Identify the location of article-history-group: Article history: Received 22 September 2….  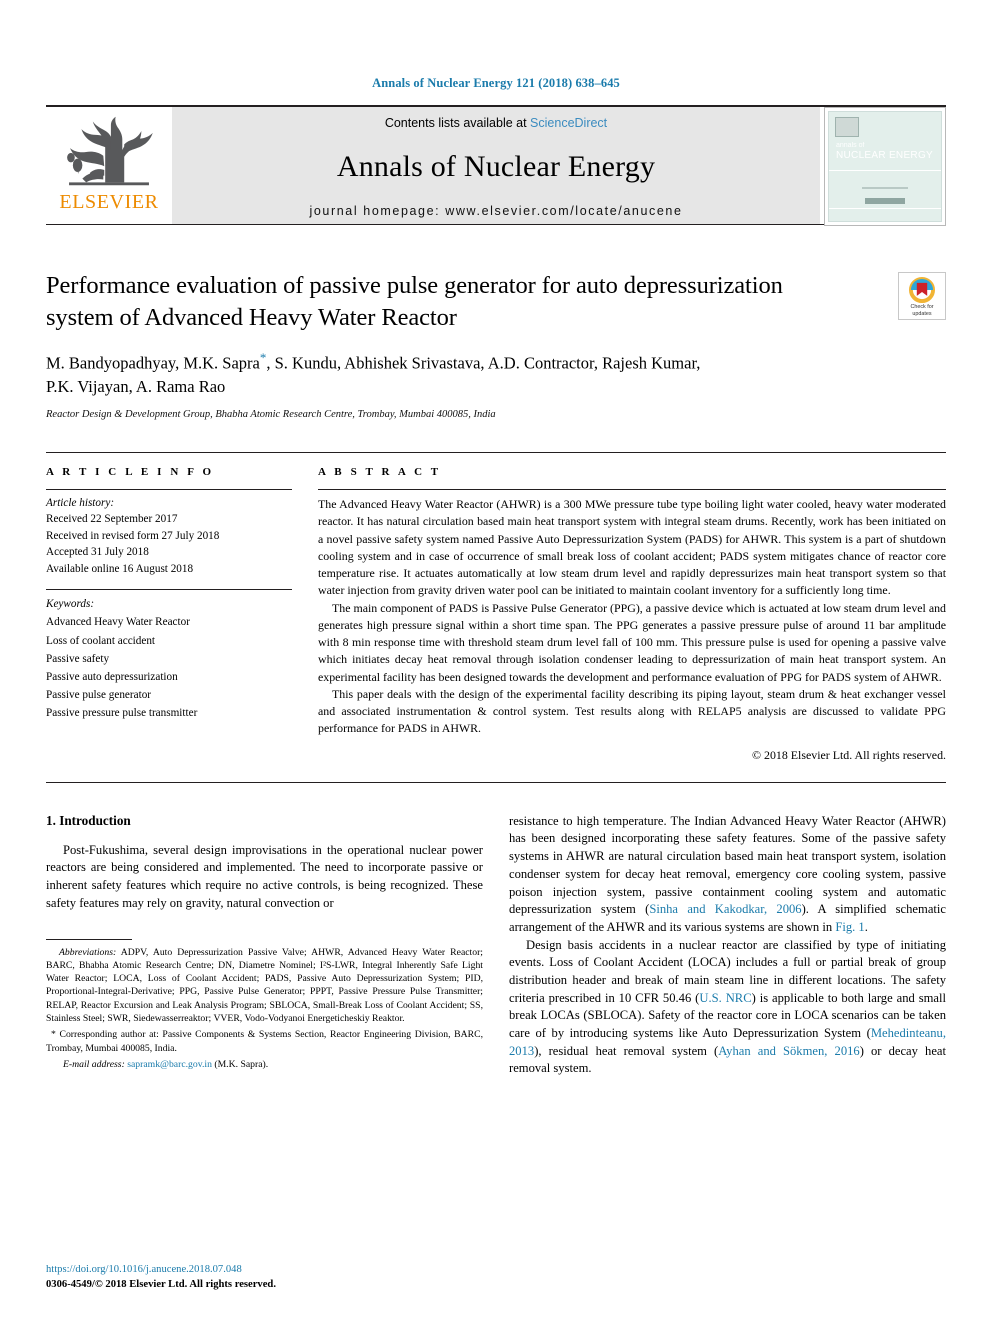
(169, 533).